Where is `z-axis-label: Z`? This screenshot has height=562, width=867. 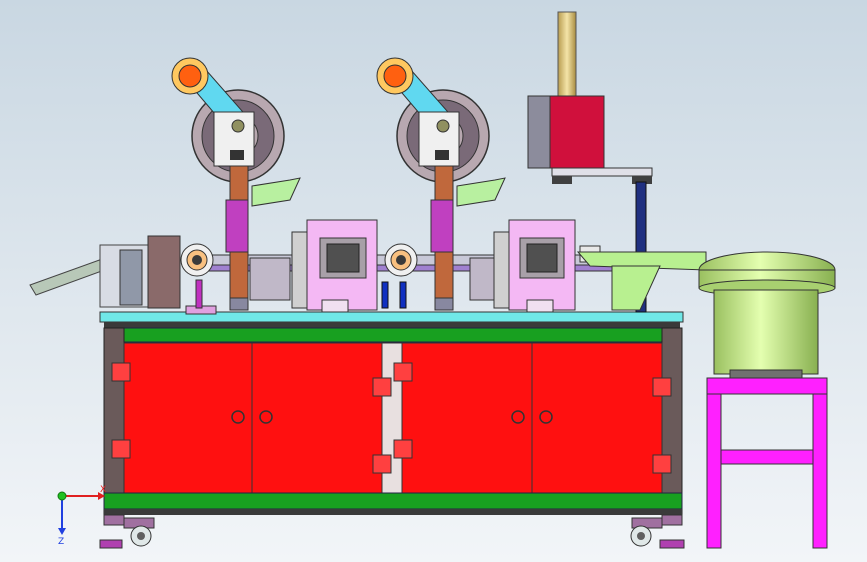 z-axis-label: Z is located at coordinates (61, 542).